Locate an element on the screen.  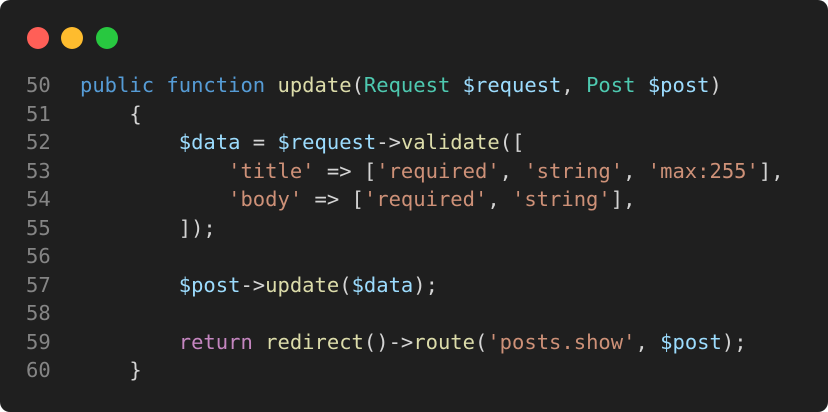
code-token: ([ is located at coordinates (512, 142).